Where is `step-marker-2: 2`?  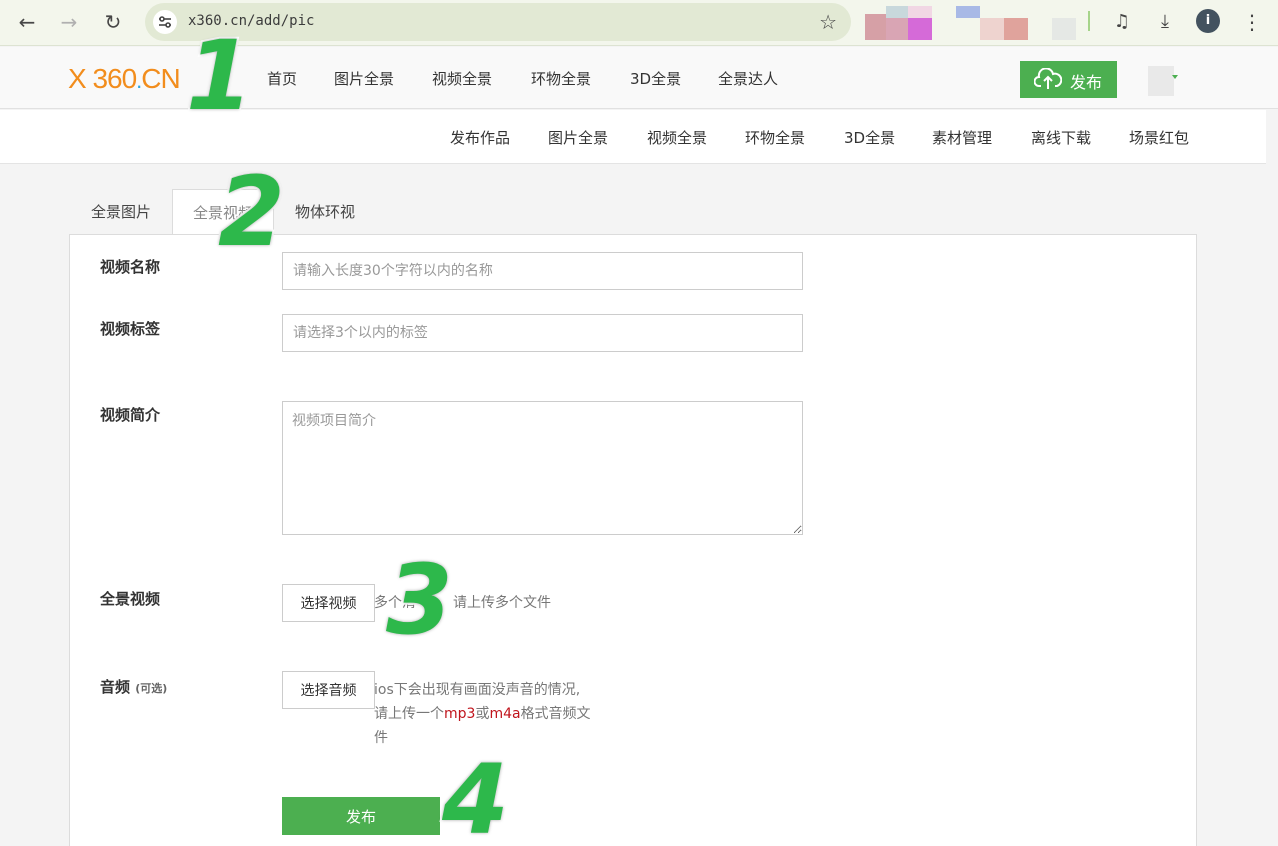
step-marker-2: 2 is located at coordinates (251, 212).